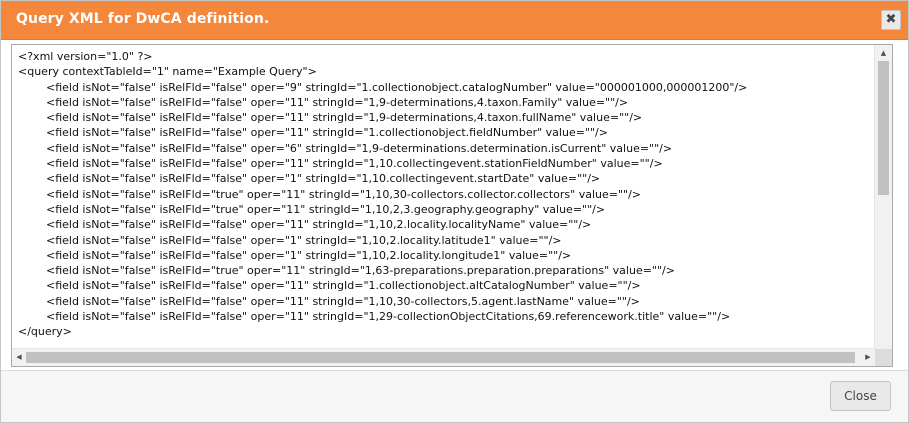 Image resolution: width=909 pixels, height=423 pixels. I want to click on scroll-left-icon: ◀, so click(19, 357).